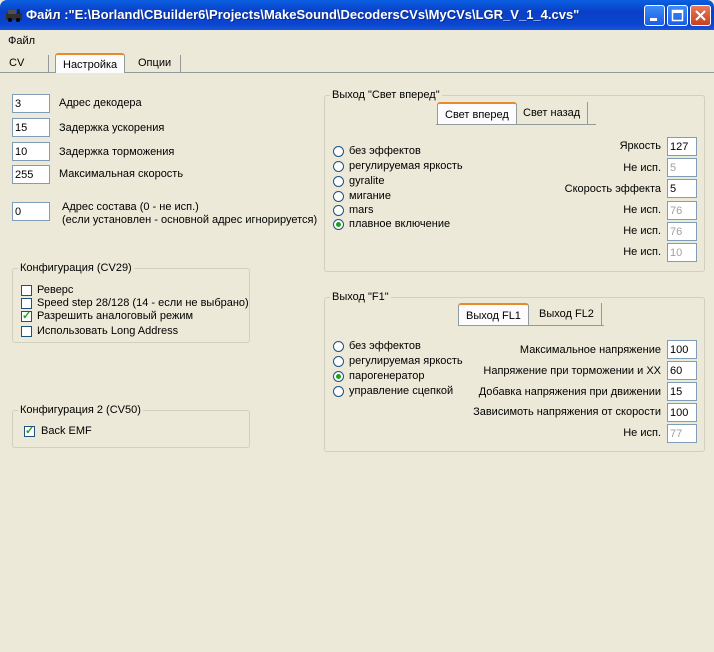 This screenshot has width=714, height=652. What do you see at coordinates (117, 152) in the screenshot?
I see `decel-delay-label: Задержка торможения` at bounding box center [117, 152].